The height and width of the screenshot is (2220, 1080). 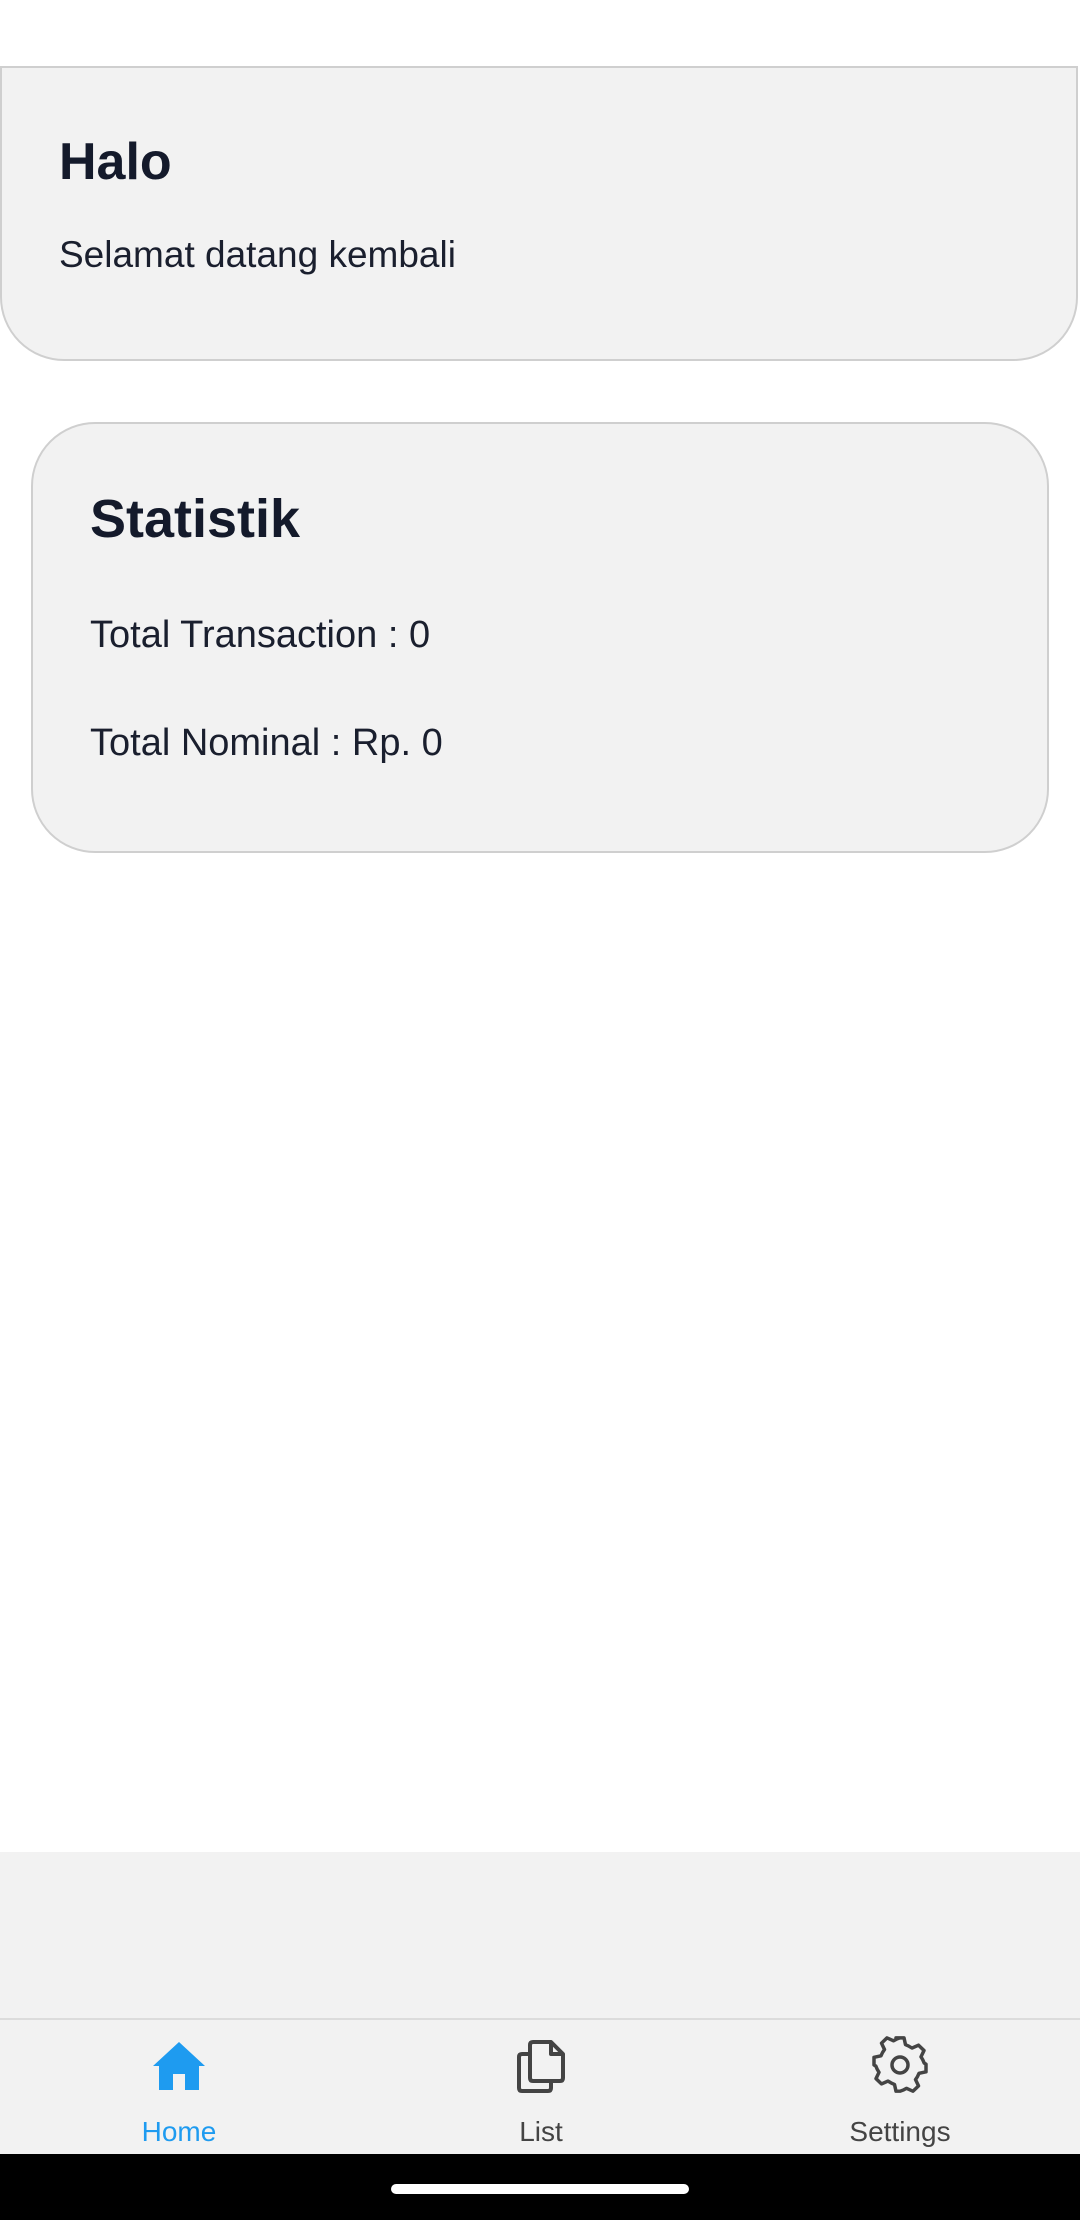 I want to click on nav-tab-list: List, so click(x=541, y=2087).